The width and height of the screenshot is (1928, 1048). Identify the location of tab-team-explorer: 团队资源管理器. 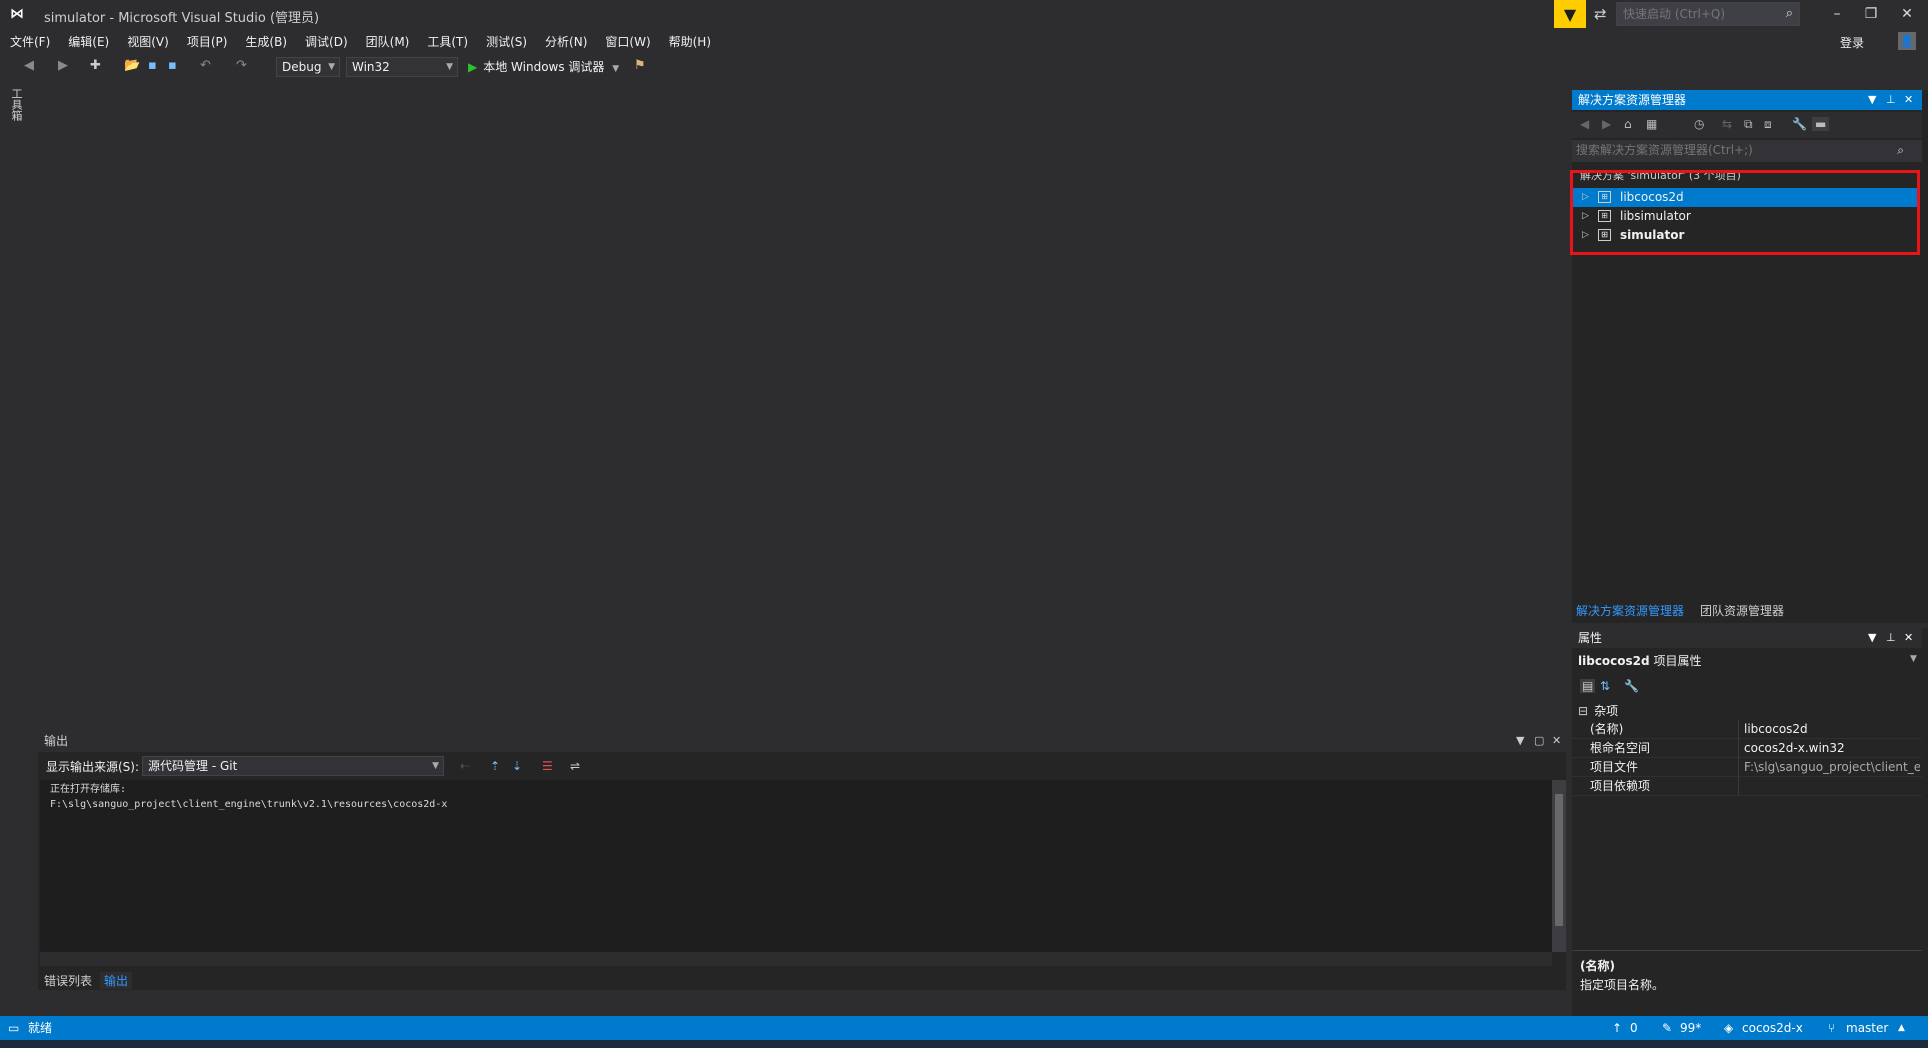
(1742, 610).